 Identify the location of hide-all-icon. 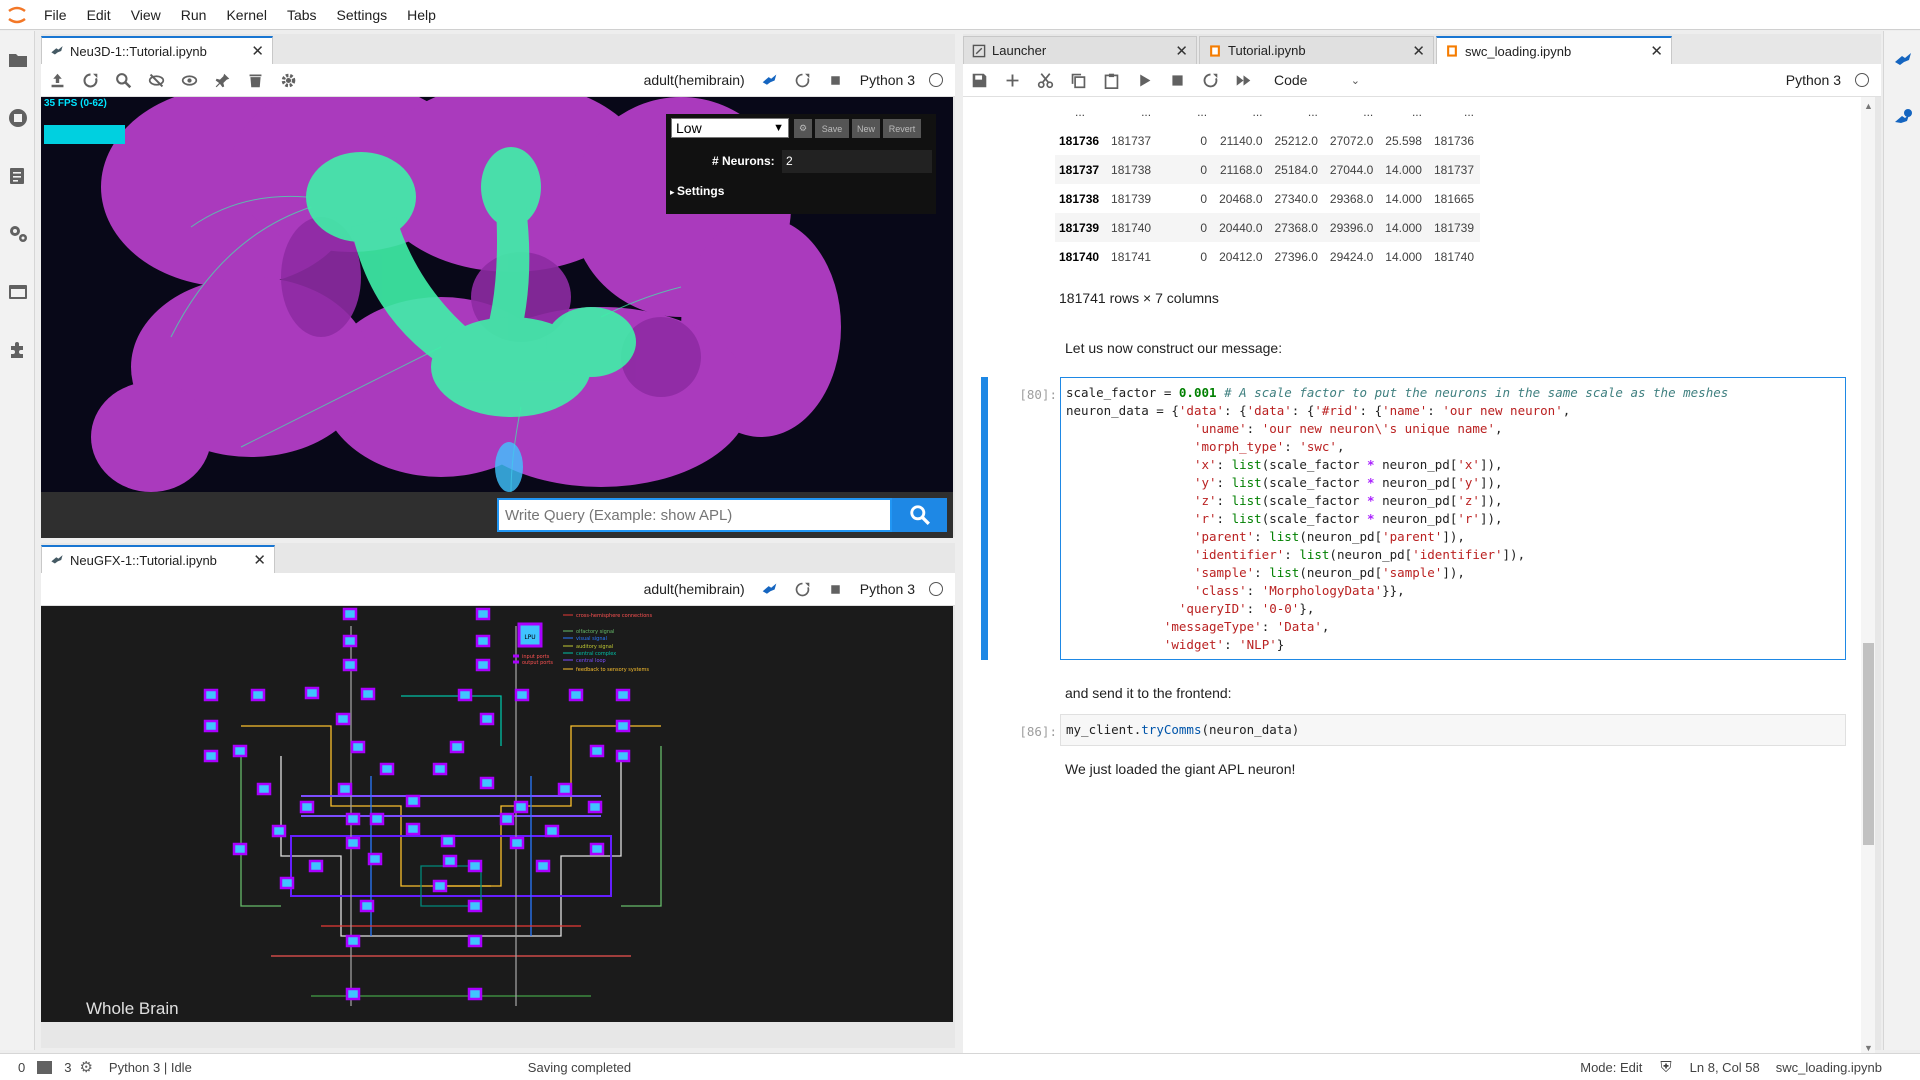
(156, 80).